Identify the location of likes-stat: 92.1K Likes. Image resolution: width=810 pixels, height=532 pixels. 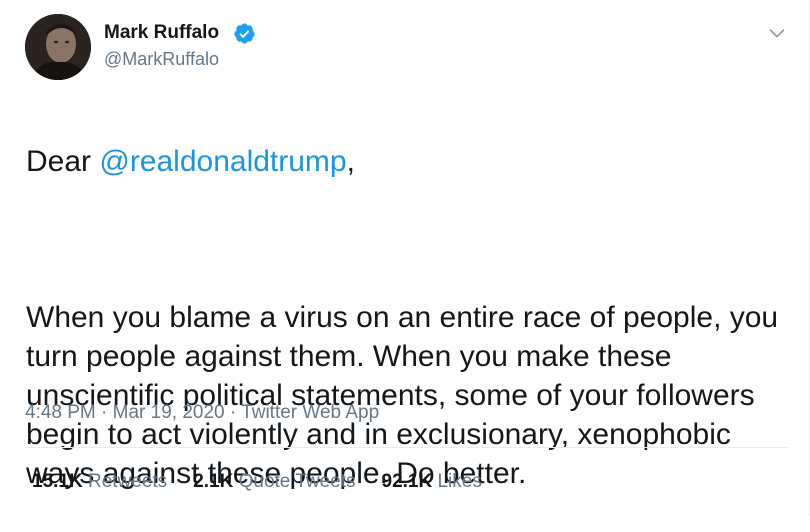
(432, 482).